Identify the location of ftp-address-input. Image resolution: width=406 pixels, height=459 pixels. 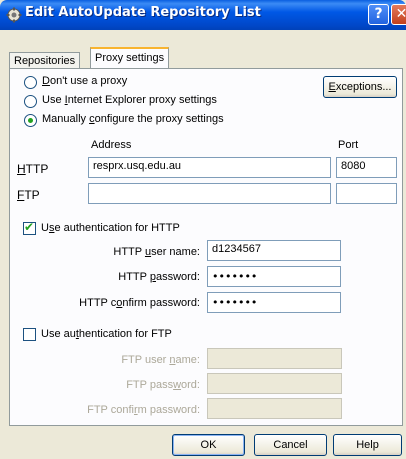
(209, 193).